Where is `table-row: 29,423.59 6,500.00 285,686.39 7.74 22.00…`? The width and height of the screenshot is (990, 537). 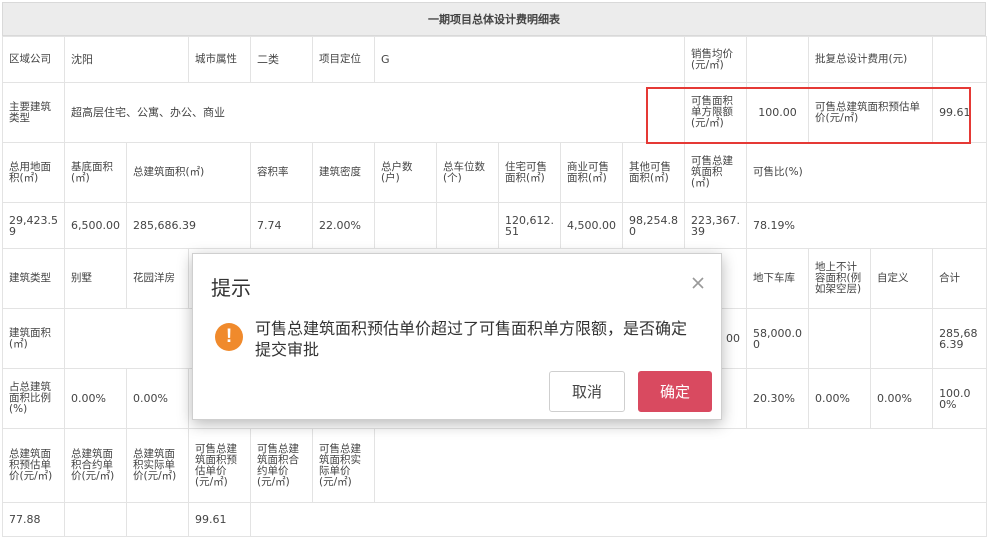 table-row: 29,423.59 6,500.00 285,686.39 7.74 22.00… is located at coordinates (495, 225).